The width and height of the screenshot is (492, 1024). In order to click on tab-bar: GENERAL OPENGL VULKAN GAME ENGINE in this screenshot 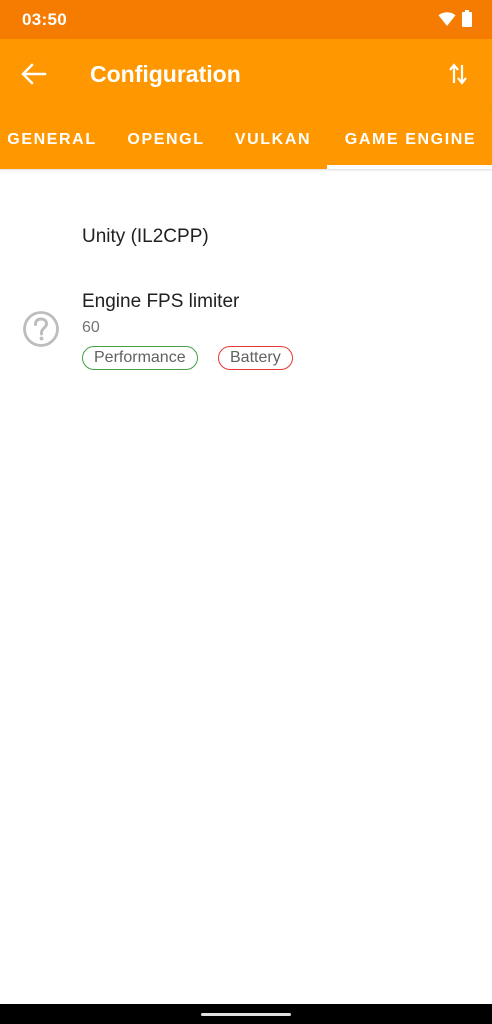, I will do `click(246, 139)`.